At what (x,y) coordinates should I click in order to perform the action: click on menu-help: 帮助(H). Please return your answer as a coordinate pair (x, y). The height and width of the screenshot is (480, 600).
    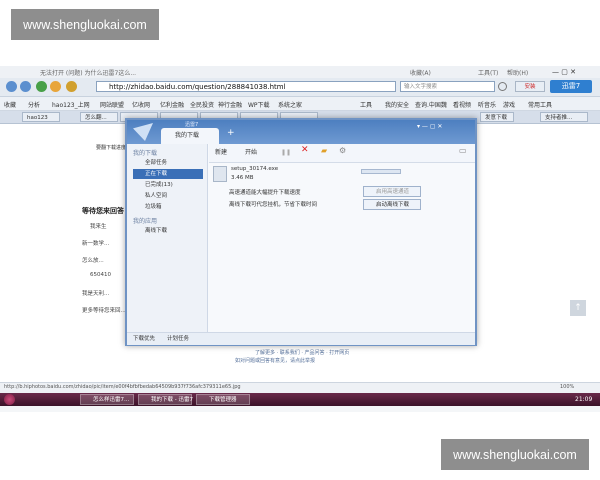
    Looking at the image, I should click on (517, 72).